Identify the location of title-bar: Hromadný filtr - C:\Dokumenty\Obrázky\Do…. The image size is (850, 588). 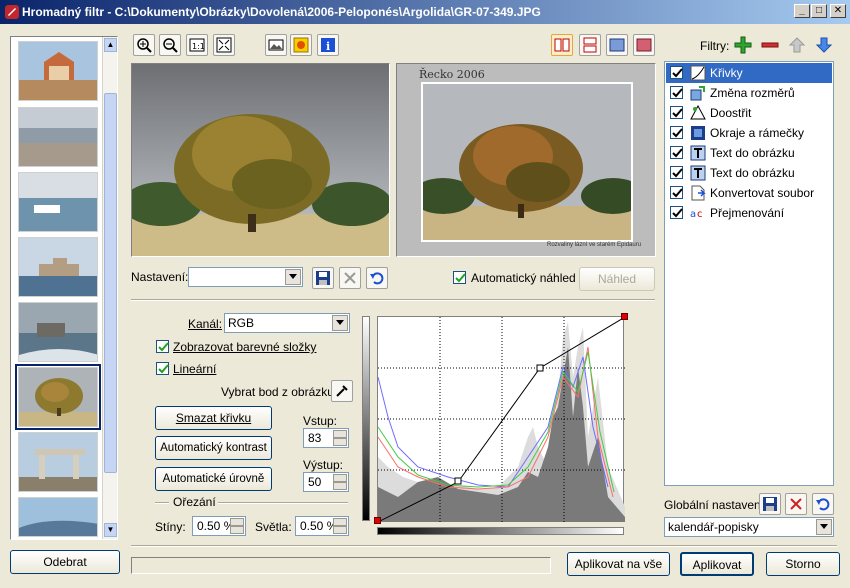
(425, 12).